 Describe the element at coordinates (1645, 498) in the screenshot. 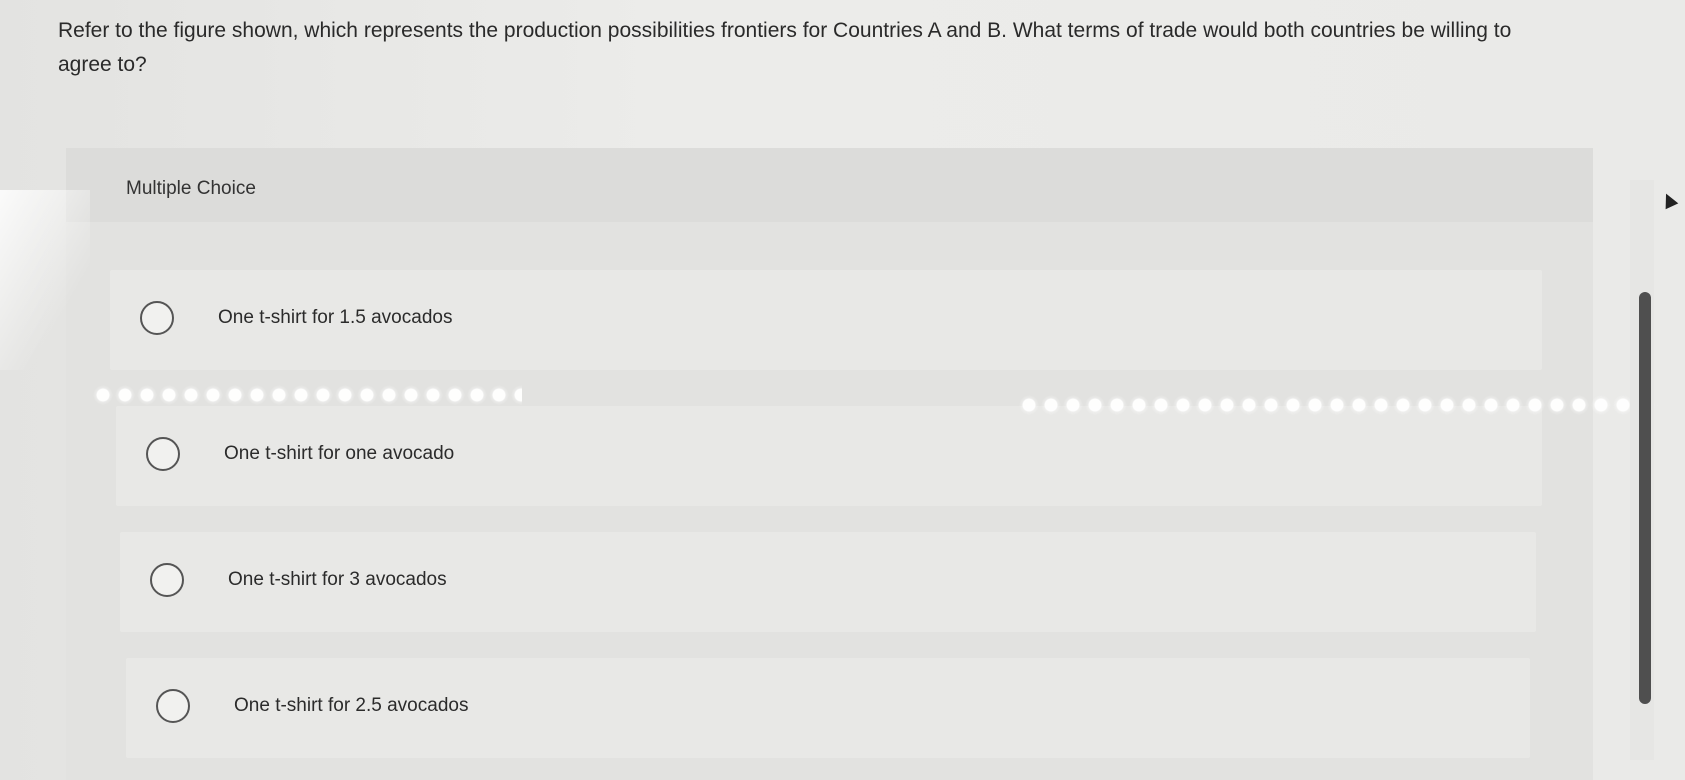

I see `scrollbar-thumb` at that location.